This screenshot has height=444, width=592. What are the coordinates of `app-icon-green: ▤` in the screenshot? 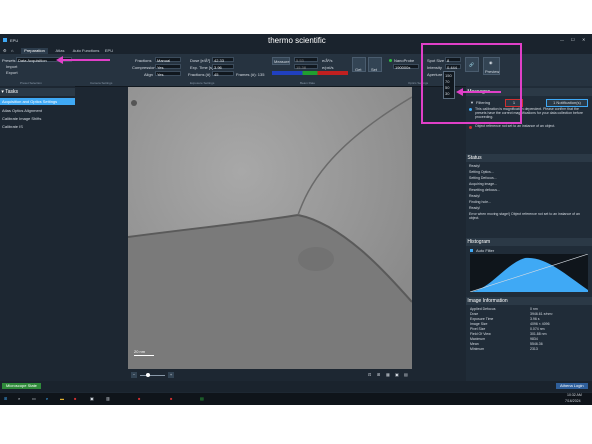 It's located at (202, 398).